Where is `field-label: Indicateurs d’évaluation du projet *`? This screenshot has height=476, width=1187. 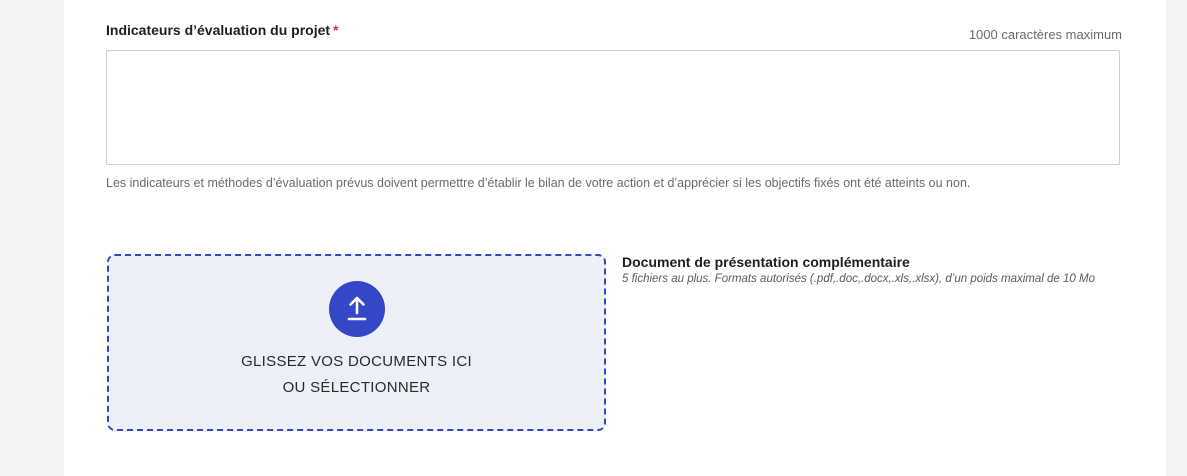 field-label: Indicateurs d’évaluation du projet * is located at coordinates (222, 30).